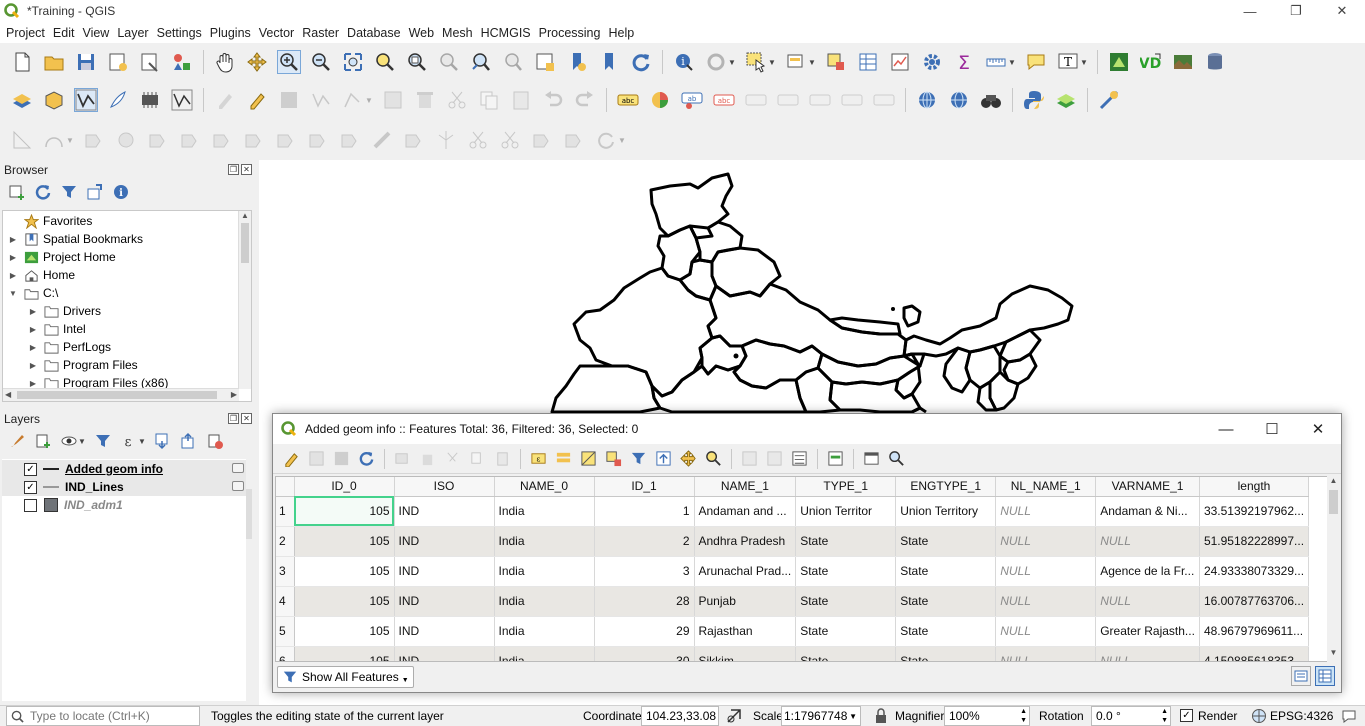 This screenshot has height=726, width=1365. What do you see at coordinates (285, 571) in the screenshot?
I see `row-number: 3` at bounding box center [285, 571].